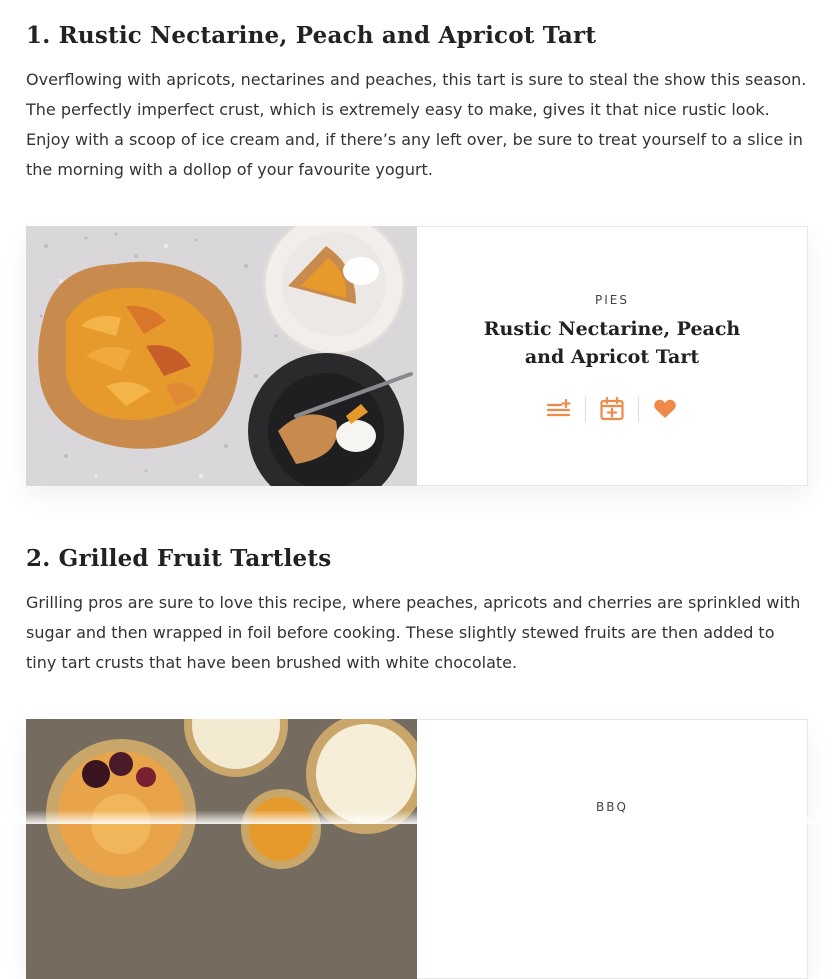  I want to click on add-to-calendar-icon, so click(612, 408).